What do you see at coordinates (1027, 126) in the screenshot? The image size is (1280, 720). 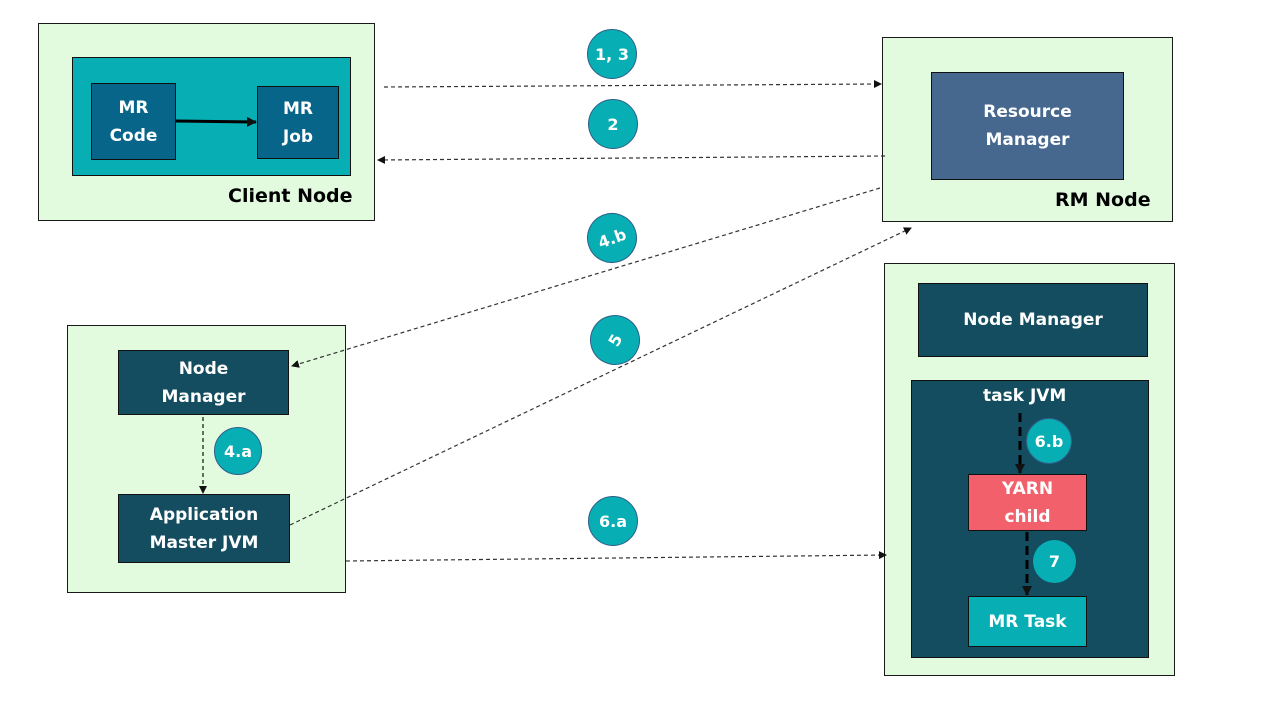 I see `resource-manager-box: Resource Manager` at bounding box center [1027, 126].